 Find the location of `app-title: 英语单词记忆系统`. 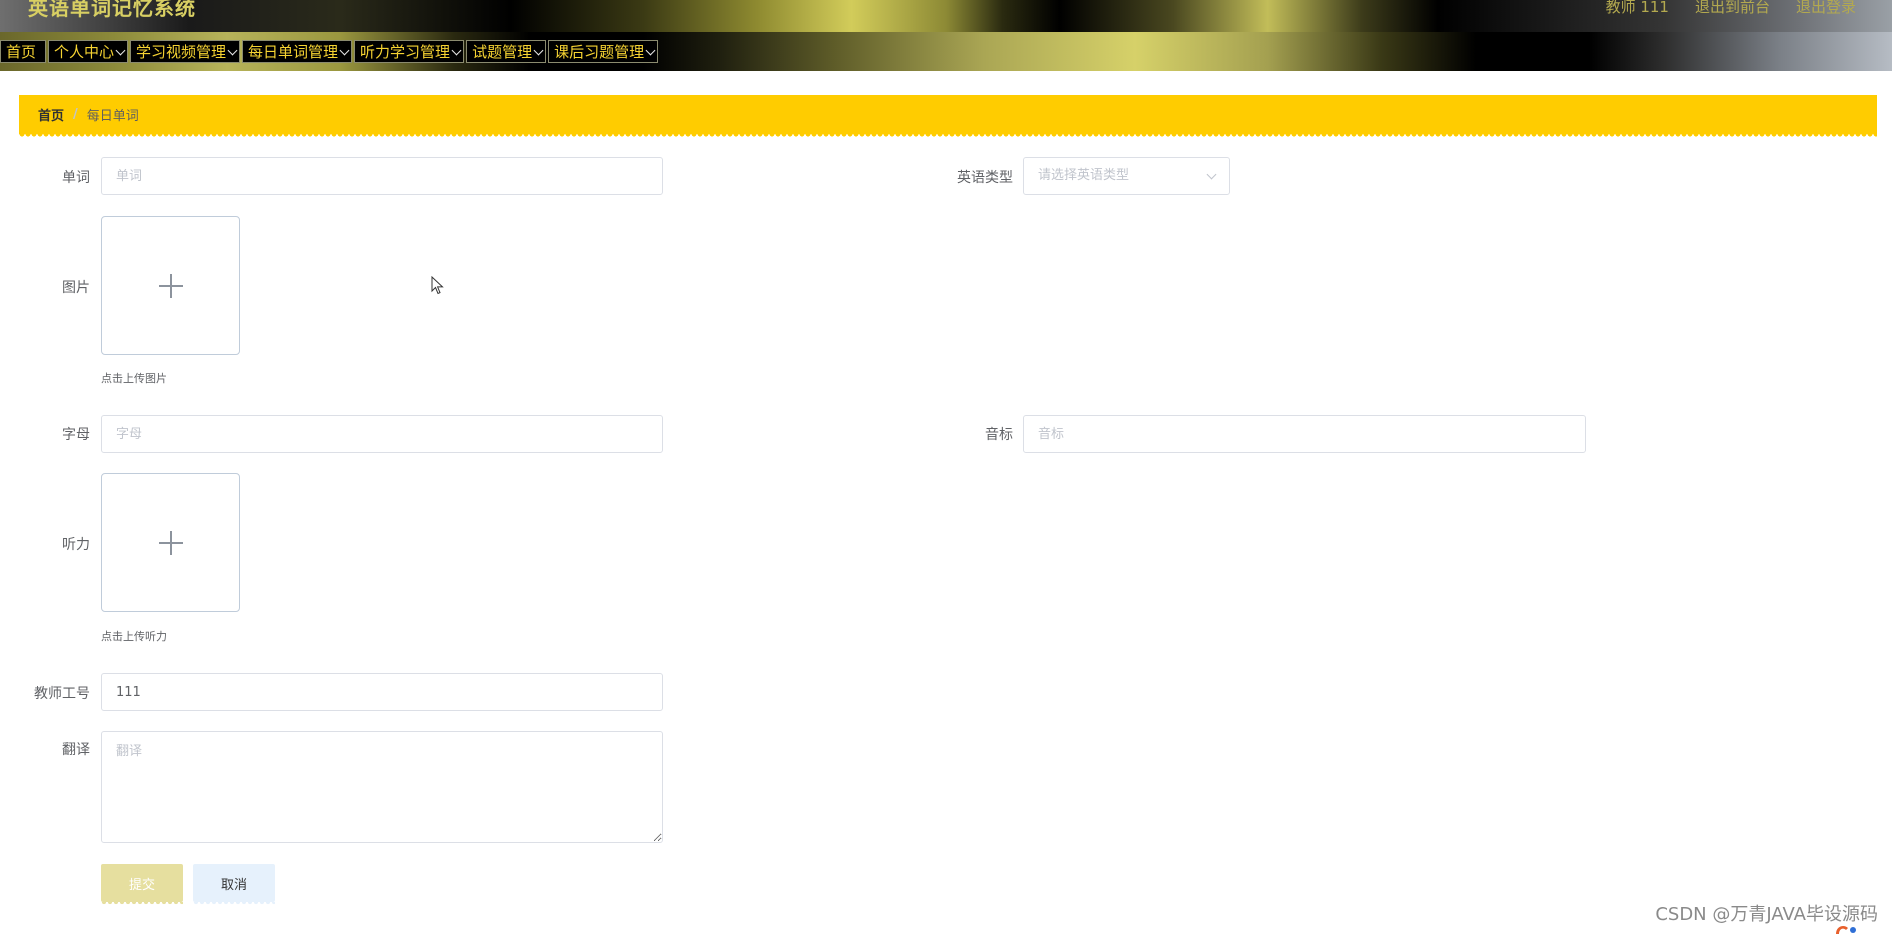

app-title: 英语单词记忆系统 is located at coordinates (112, 10).